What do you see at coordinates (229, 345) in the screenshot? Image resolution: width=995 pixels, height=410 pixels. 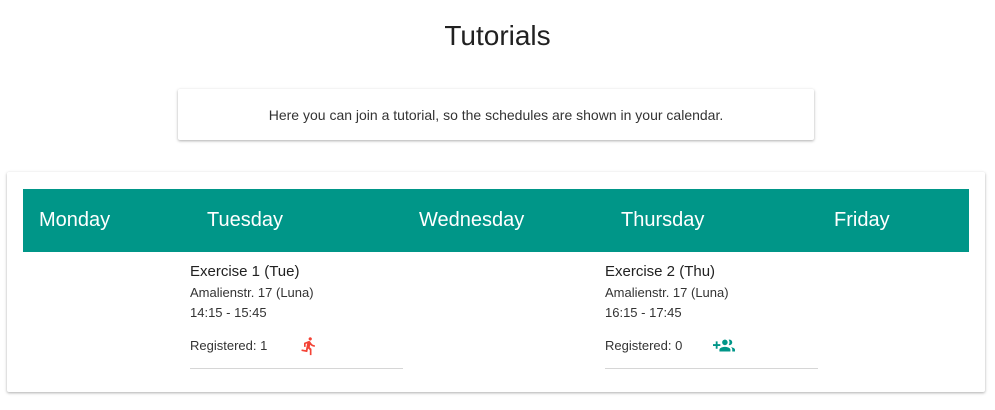 I see `registered-count: Registered: 1` at bounding box center [229, 345].